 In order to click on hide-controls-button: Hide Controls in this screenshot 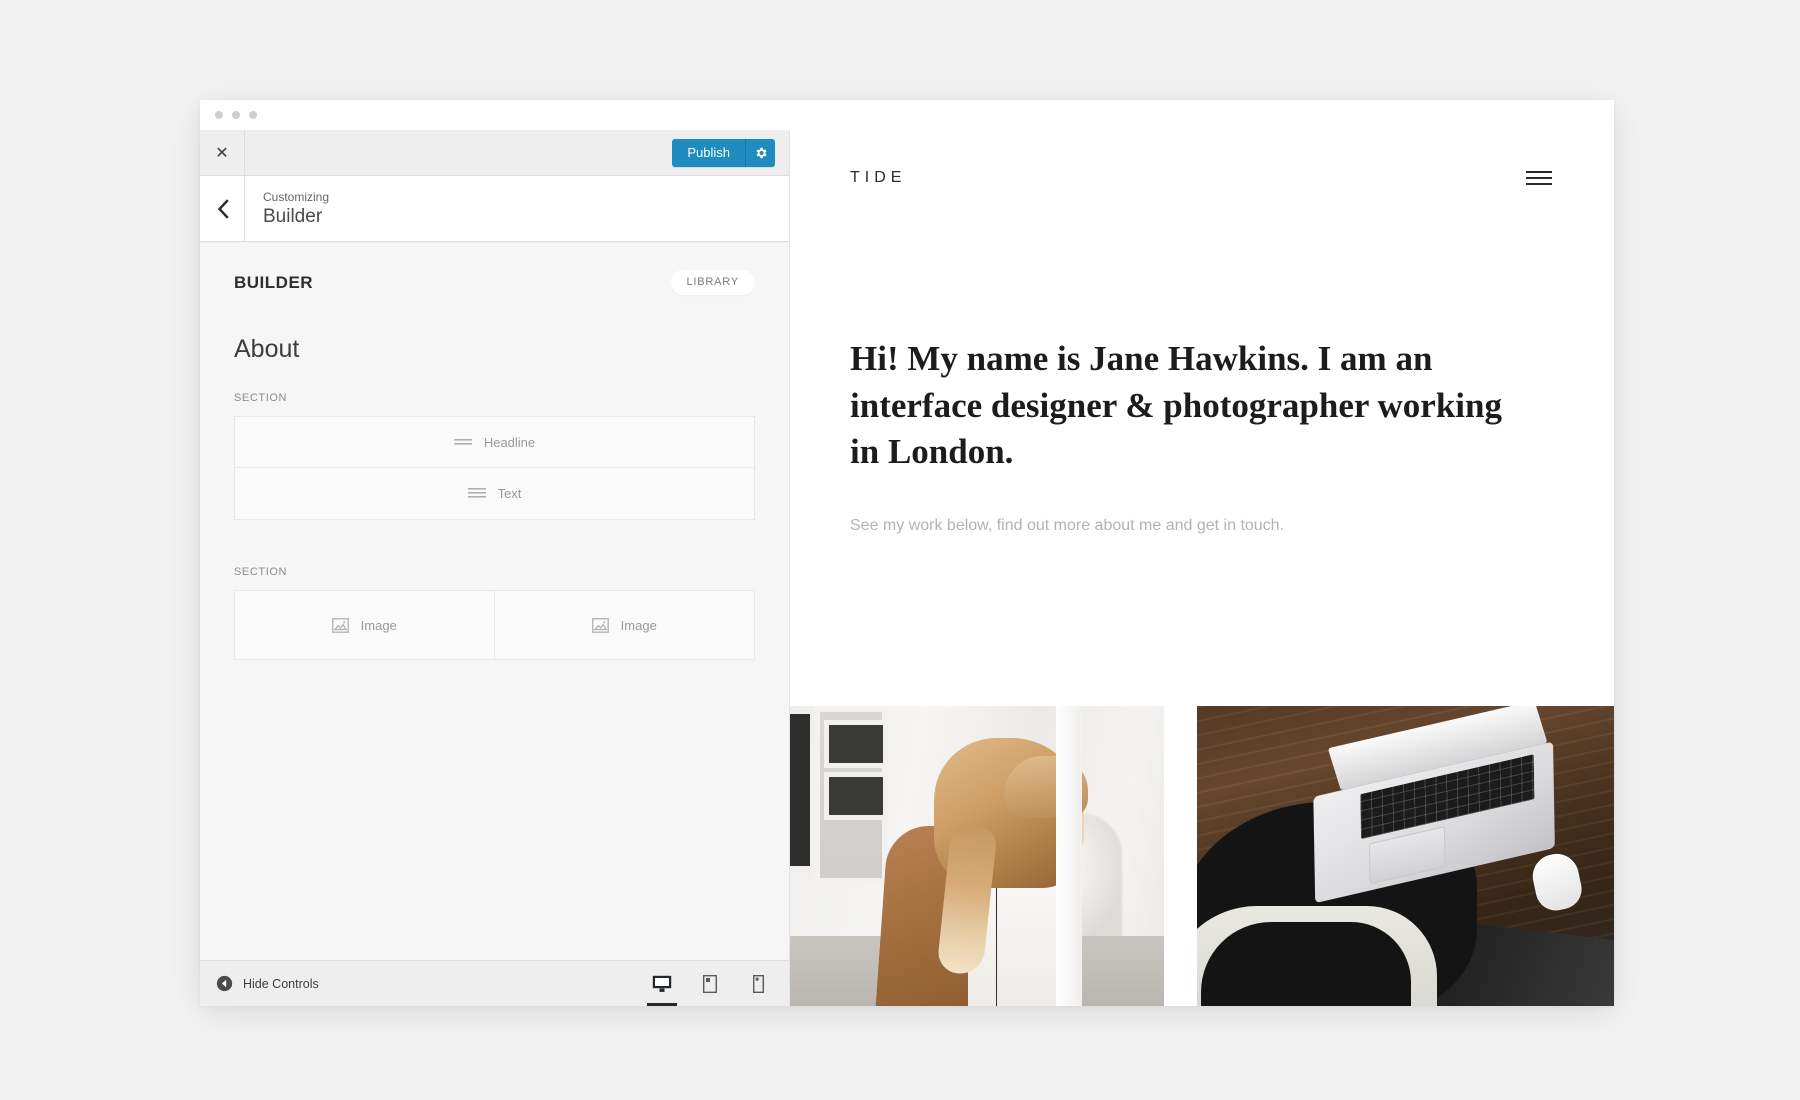, I will do `click(267, 983)`.